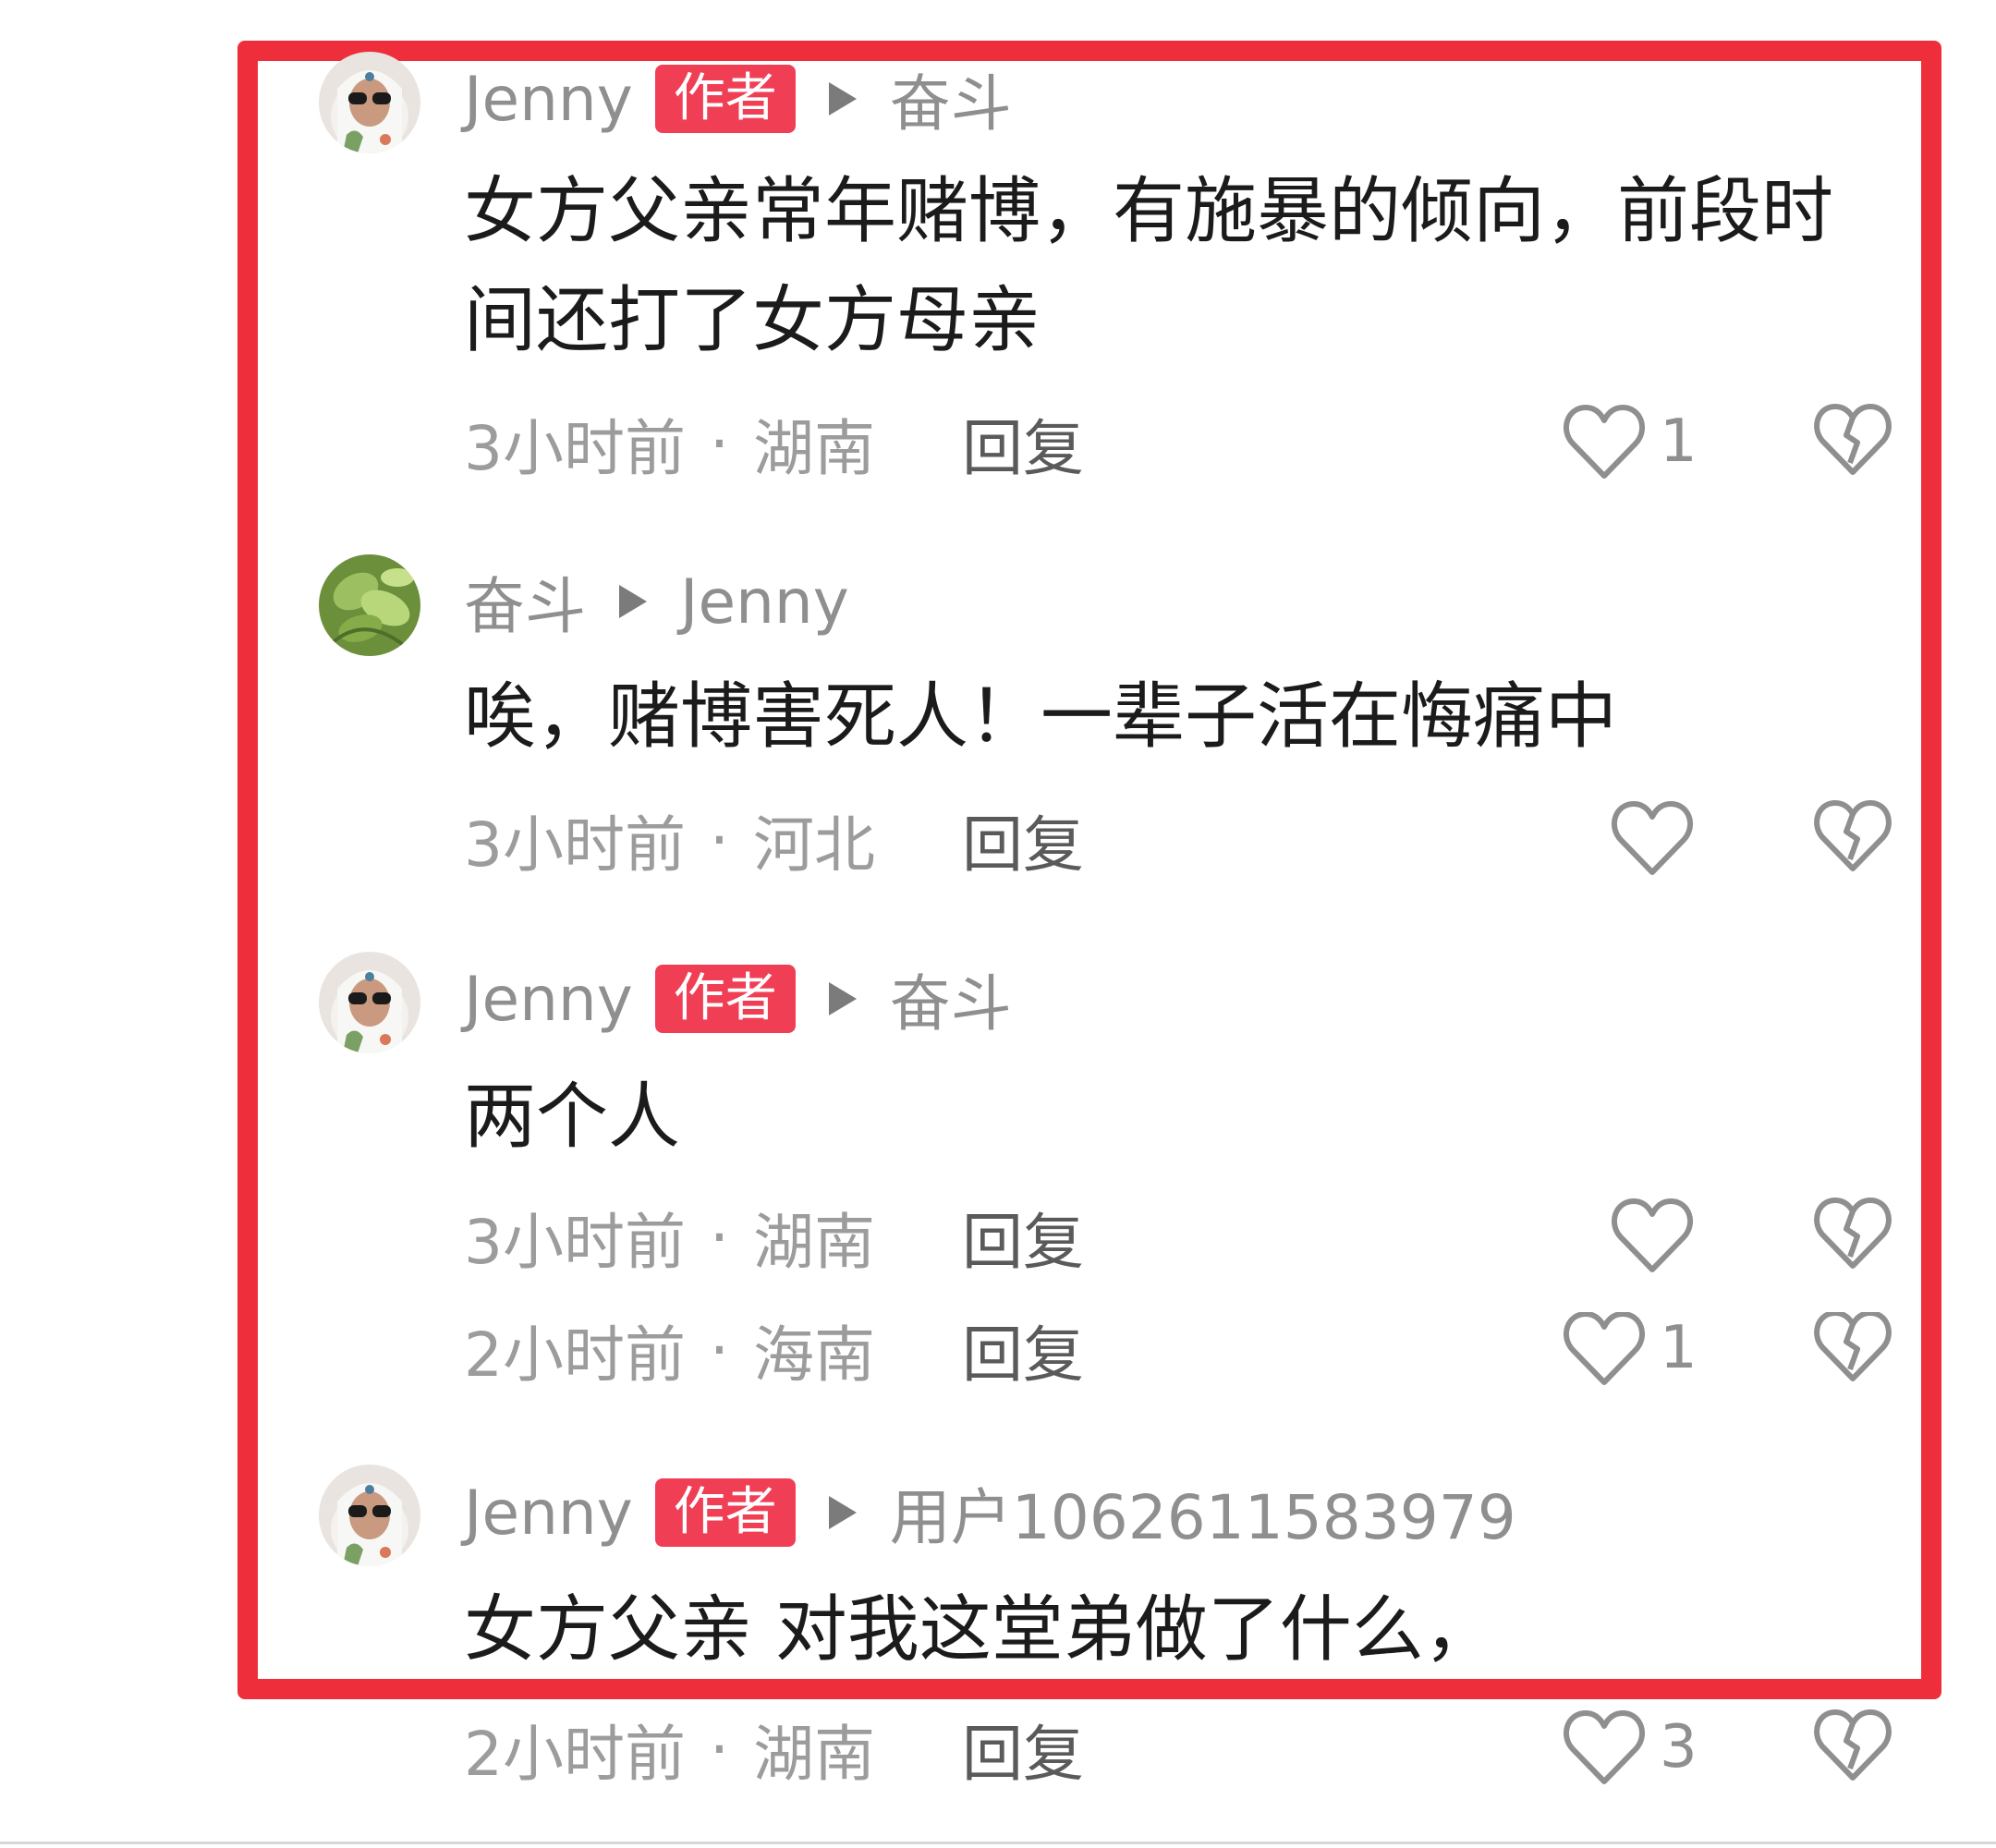  What do you see at coordinates (813, 845) in the screenshot?
I see `comment-location: 河北` at bounding box center [813, 845].